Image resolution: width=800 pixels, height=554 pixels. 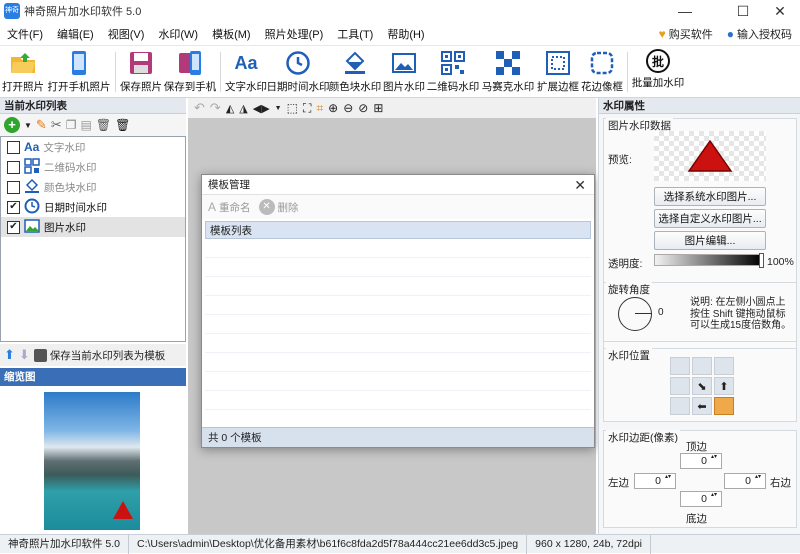 What do you see at coordinates (99, 355) in the screenshot?
I see `save-template-button: 保存当前水印列表为模板` at bounding box center [99, 355].